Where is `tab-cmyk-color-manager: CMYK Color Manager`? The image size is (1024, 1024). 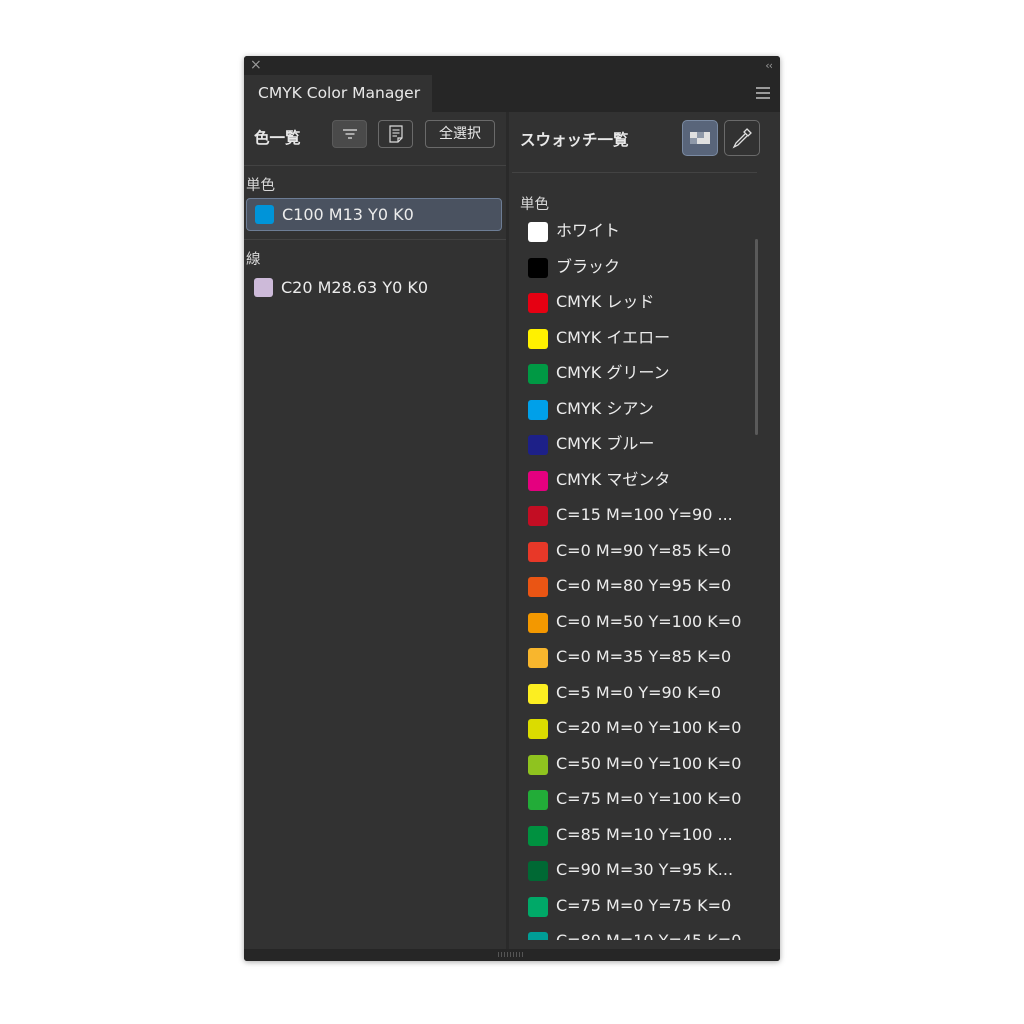 tab-cmyk-color-manager: CMYK Color Manager is located at coordinates (338, 93).